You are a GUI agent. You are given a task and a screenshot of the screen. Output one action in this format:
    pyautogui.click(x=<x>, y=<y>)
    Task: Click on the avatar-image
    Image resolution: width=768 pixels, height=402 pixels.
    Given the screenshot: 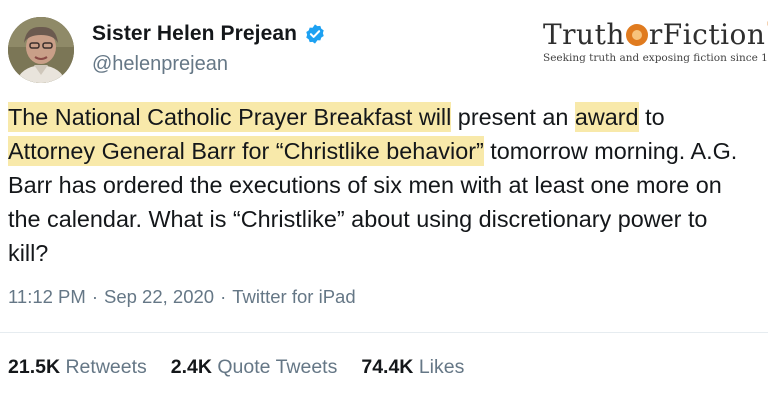 What is the action you would take?
    pyautogui.click(x=41, y=50)
    